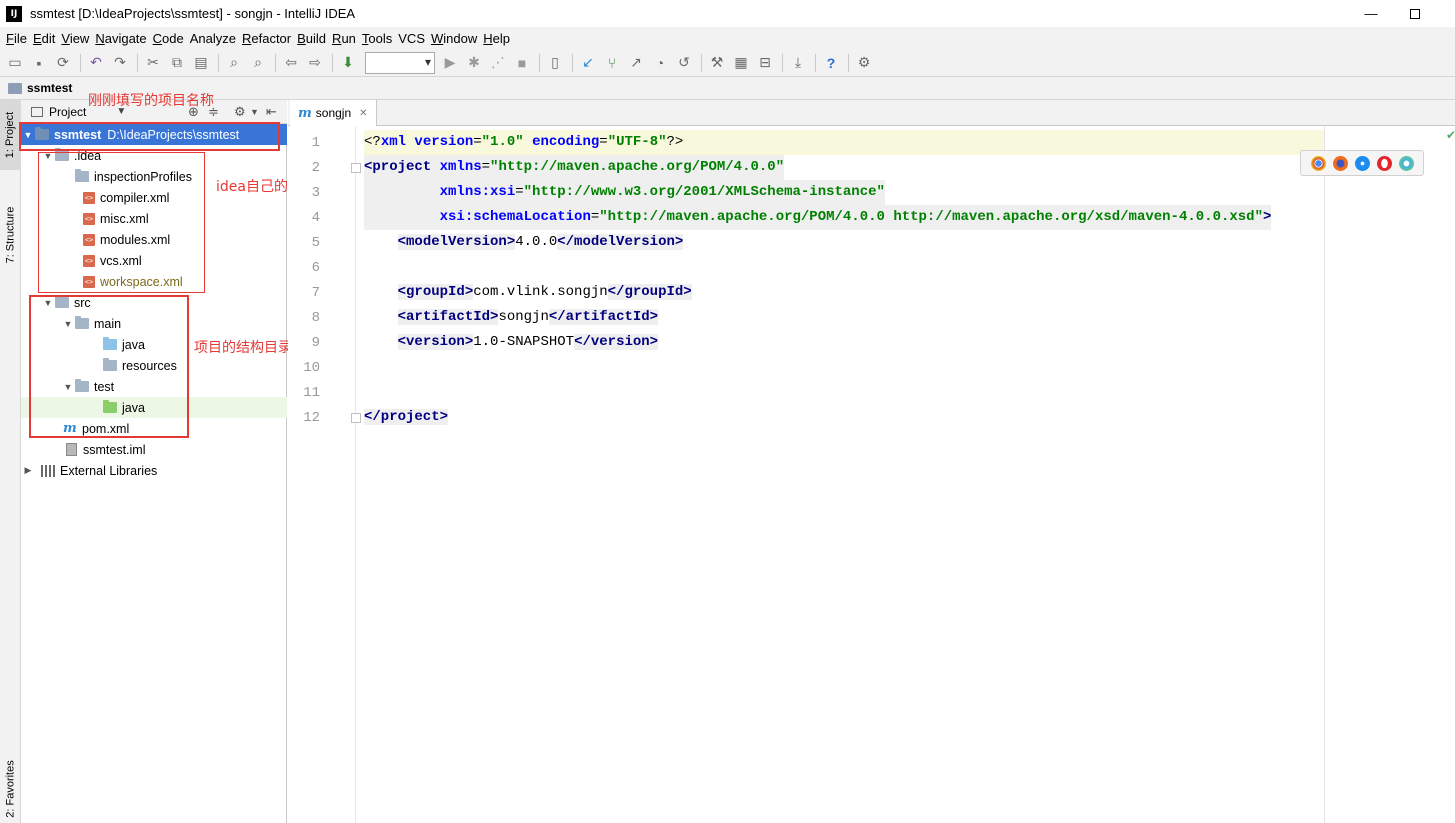 Image resolution: width=1455 pixels, height=823 pixels. What do you see at coordinates (45, 38) in the screenshot?
I see `menu-item-edit: Edit` at bounding box center [45, 38].